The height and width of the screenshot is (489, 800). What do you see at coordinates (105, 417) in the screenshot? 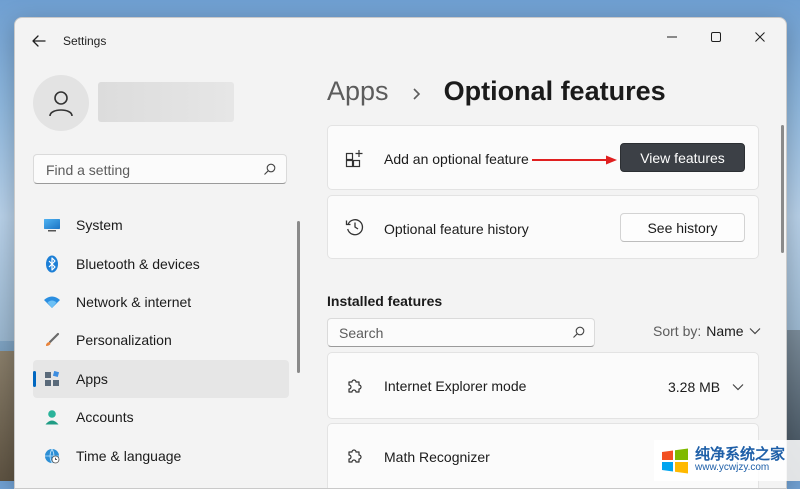
I see `sidebar-item-label: Accounts` at bounding box center [105, 417].